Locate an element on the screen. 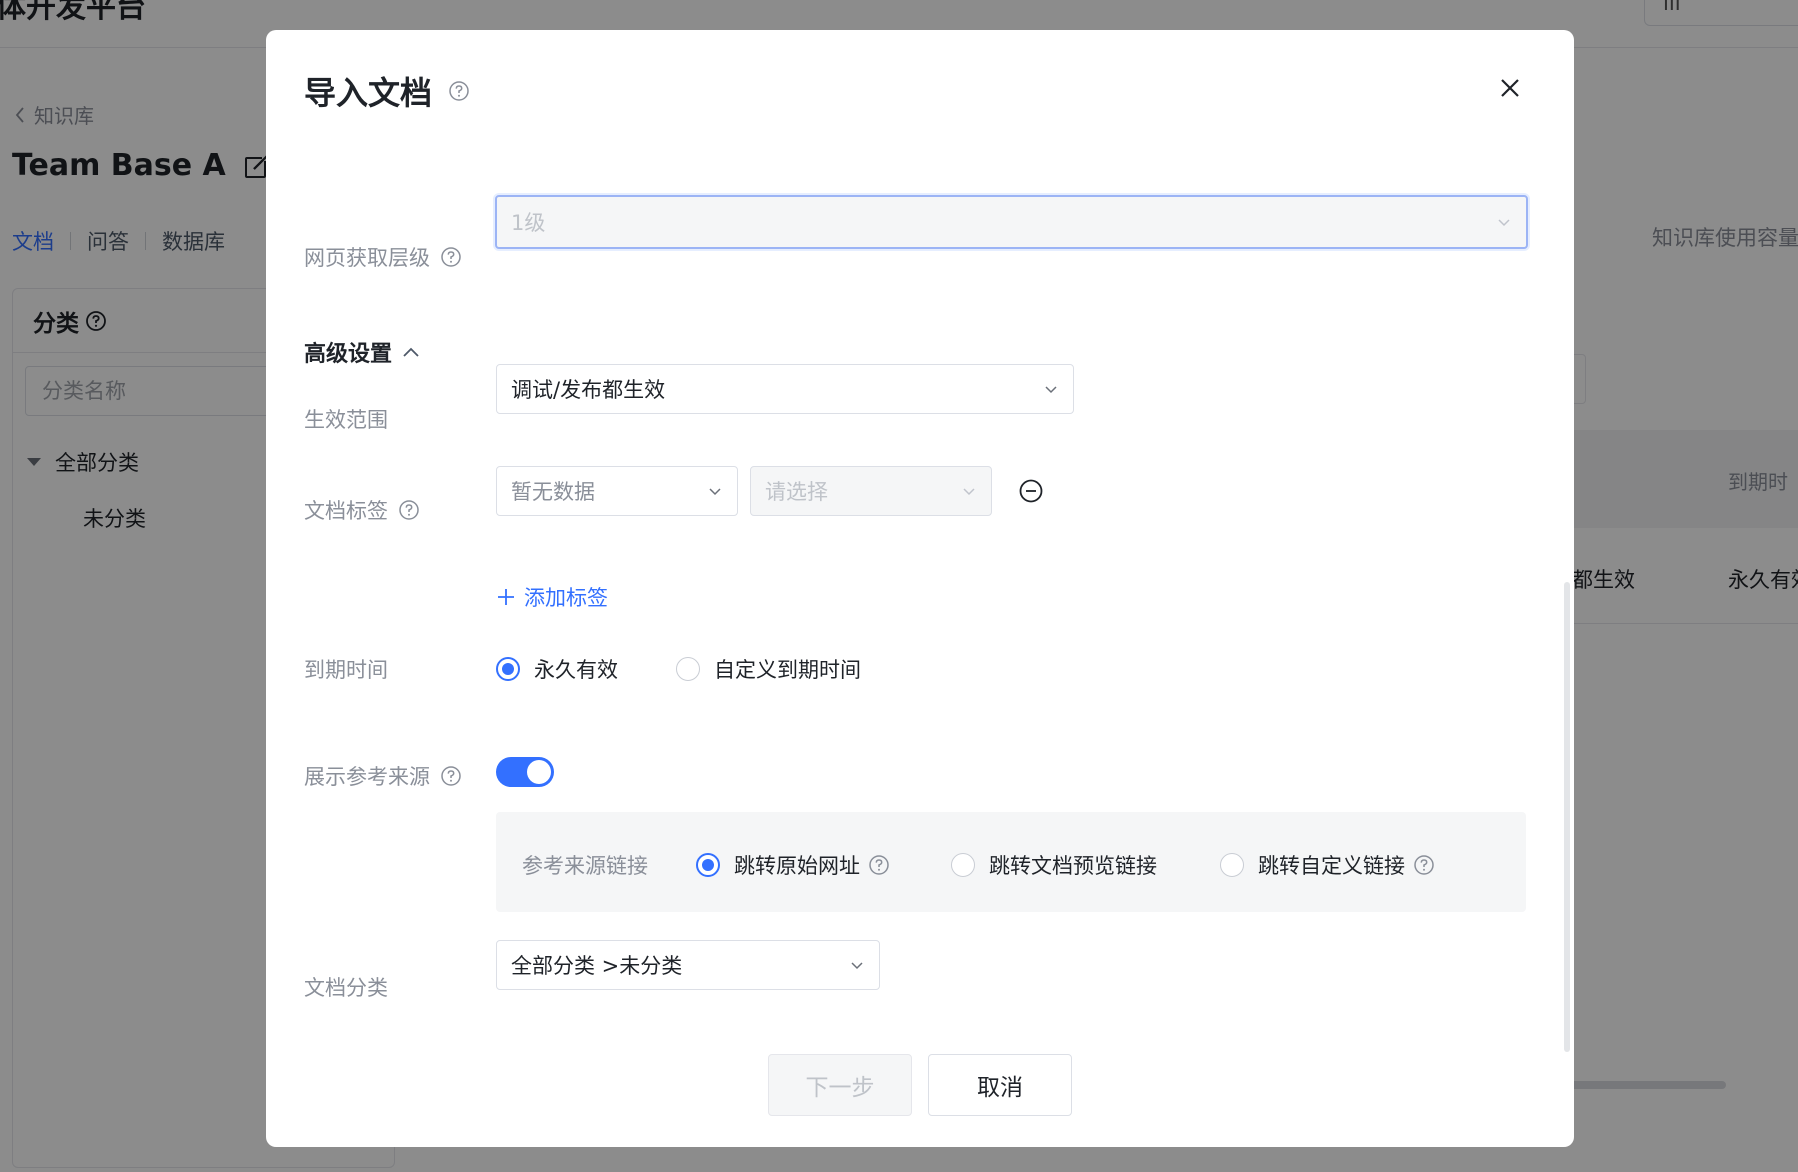 The height and width of the screenshot is (1172, 1798). next-step-button: 下一步 is located at coordinates (840, 1085).